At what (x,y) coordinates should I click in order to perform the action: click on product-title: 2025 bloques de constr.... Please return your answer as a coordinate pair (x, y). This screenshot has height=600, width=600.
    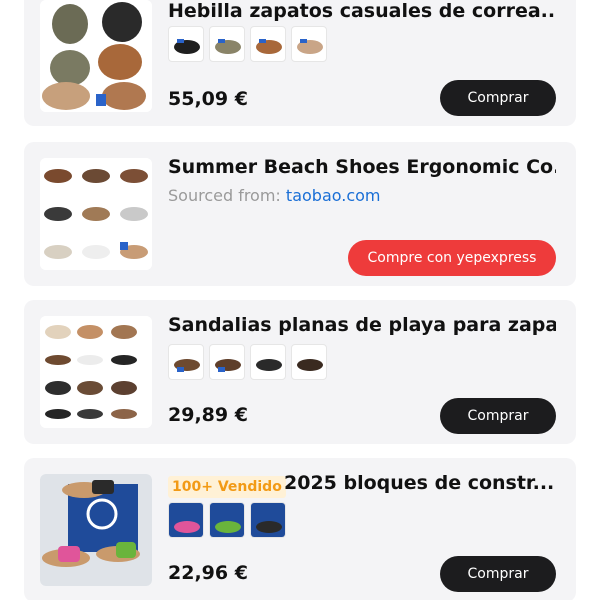
    Looking at the image, I should click on (420, 483).